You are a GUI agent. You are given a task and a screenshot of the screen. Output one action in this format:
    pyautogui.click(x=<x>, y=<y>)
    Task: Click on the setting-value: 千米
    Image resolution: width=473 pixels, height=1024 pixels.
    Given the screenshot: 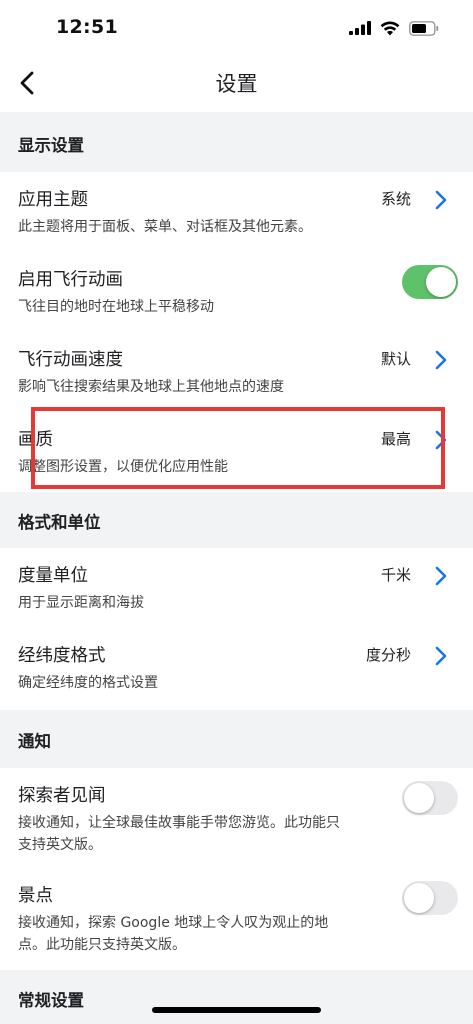 What is the action you would take?
    pyautogui.click(x=395, y=575)
    